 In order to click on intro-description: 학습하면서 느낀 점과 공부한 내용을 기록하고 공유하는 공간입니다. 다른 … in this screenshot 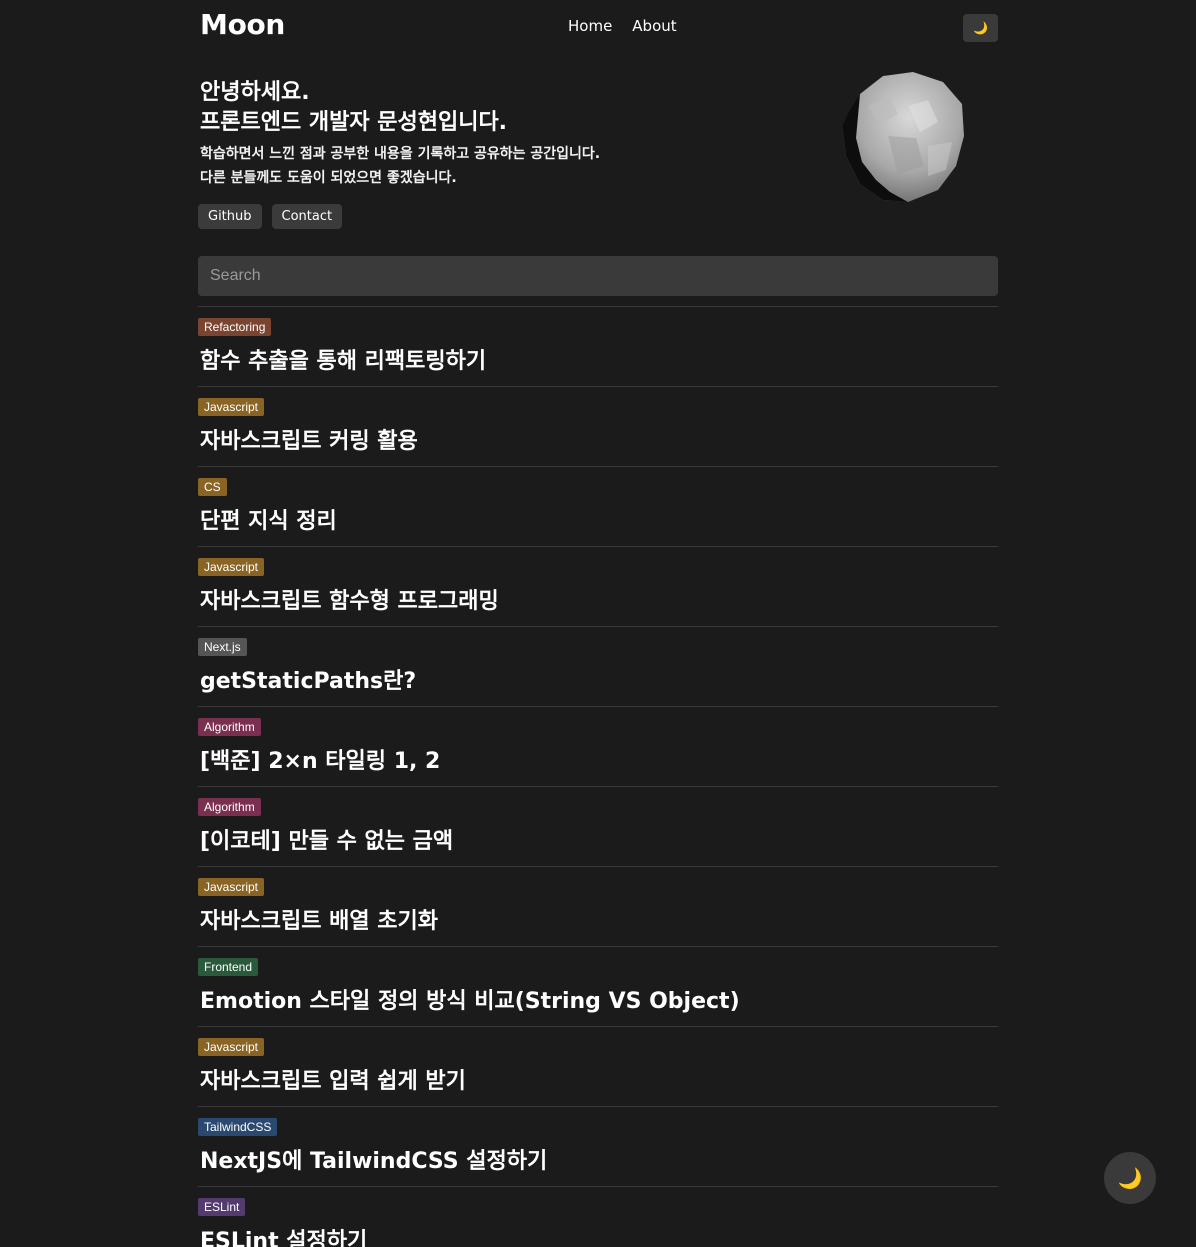, I will do `click(400, 166)`.